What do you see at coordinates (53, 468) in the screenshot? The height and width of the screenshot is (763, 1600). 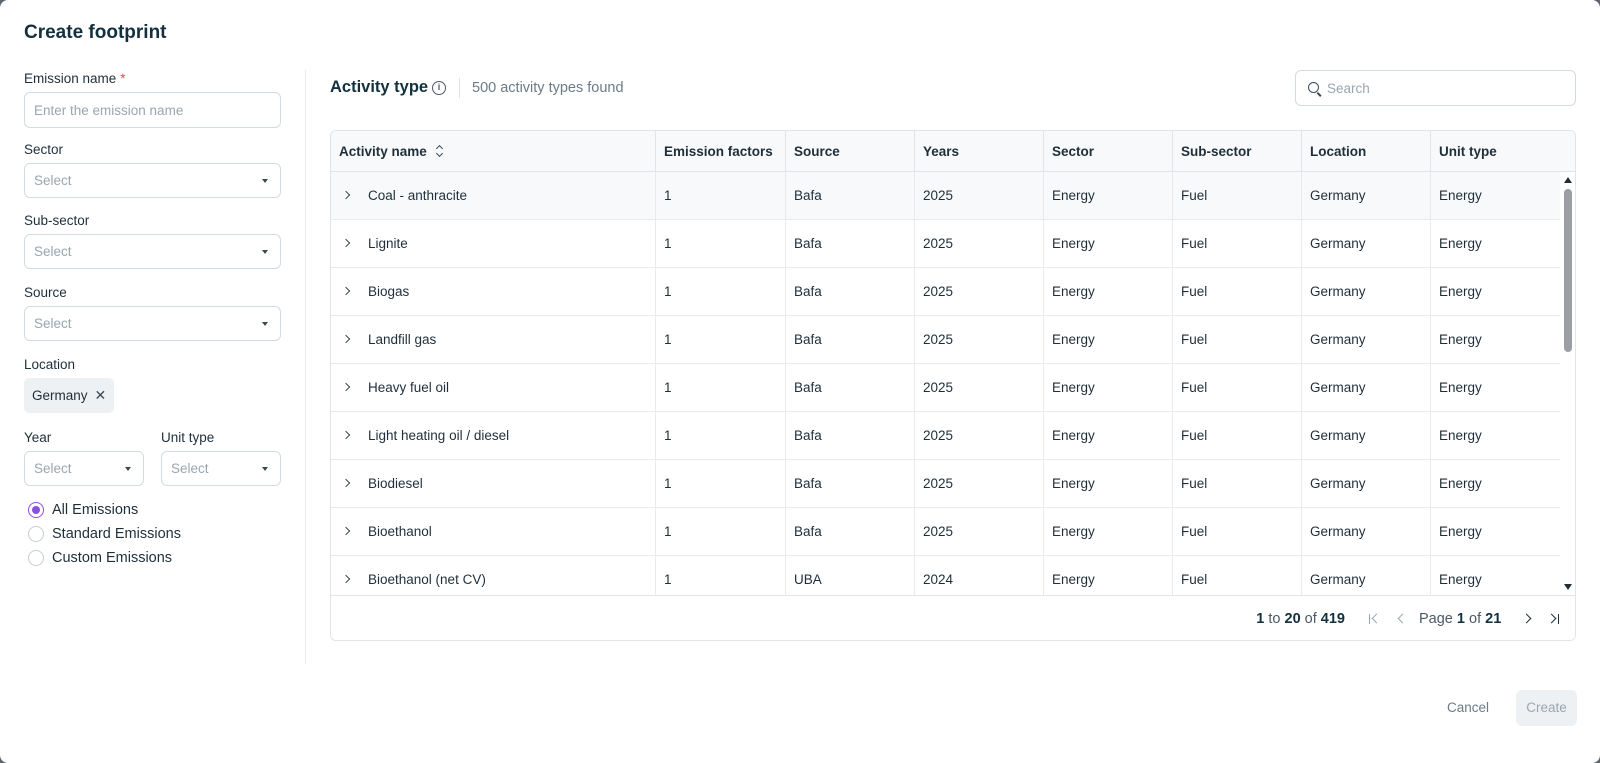 I see `year-select-value: Select` at bounding box center [53, 468].